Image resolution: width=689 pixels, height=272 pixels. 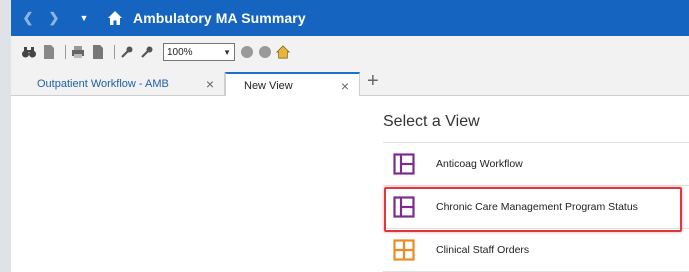 I want to click on tab-label: Outpatient Workflow - AMB, so click(x=103, y=84).